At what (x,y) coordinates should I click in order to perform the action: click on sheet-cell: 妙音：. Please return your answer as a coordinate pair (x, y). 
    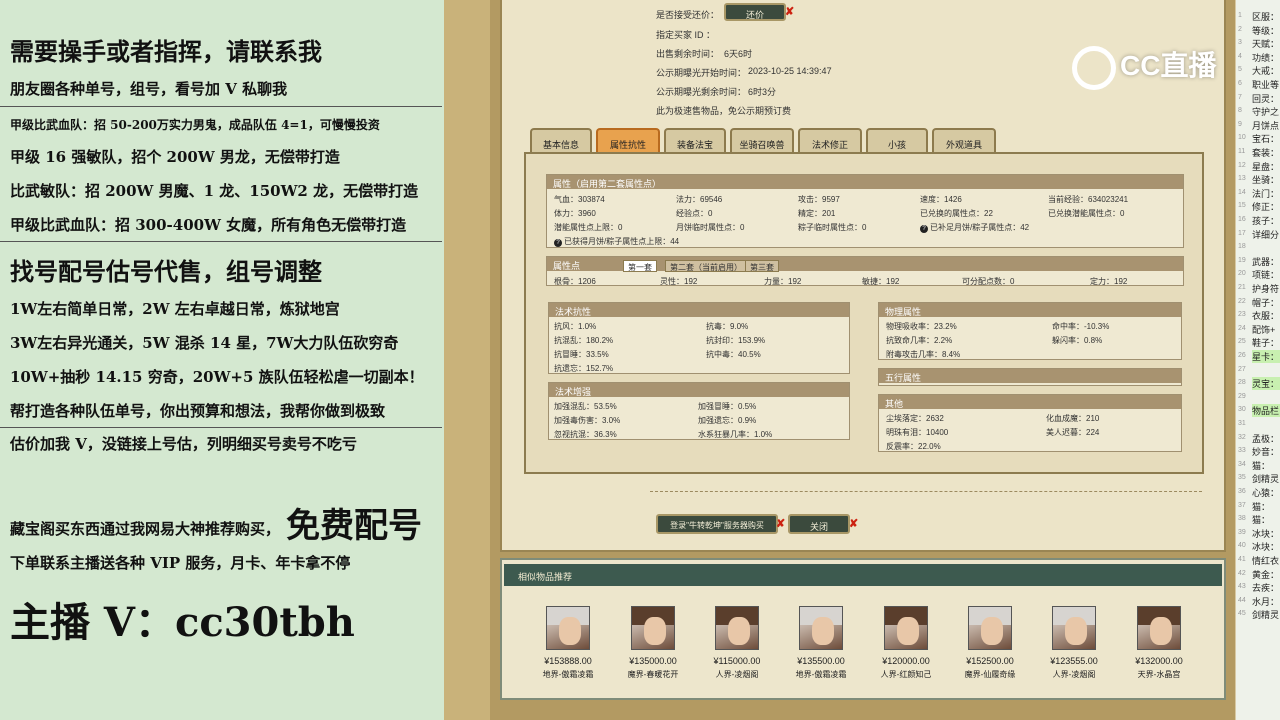
    Looking at the image, I should click on (1265, 451).